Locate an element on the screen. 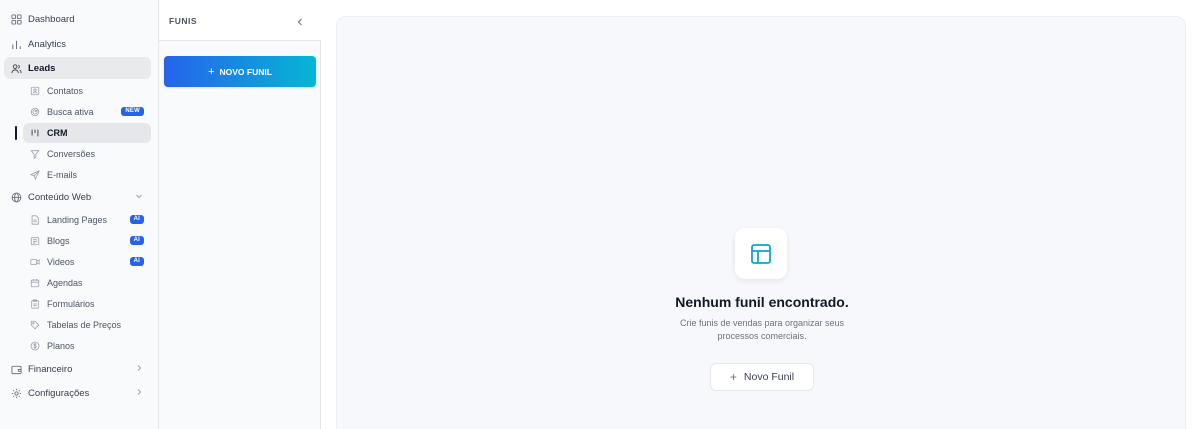 This screenshot has height=429, width=1200. tag-icon is located at coordinates (34, 325).